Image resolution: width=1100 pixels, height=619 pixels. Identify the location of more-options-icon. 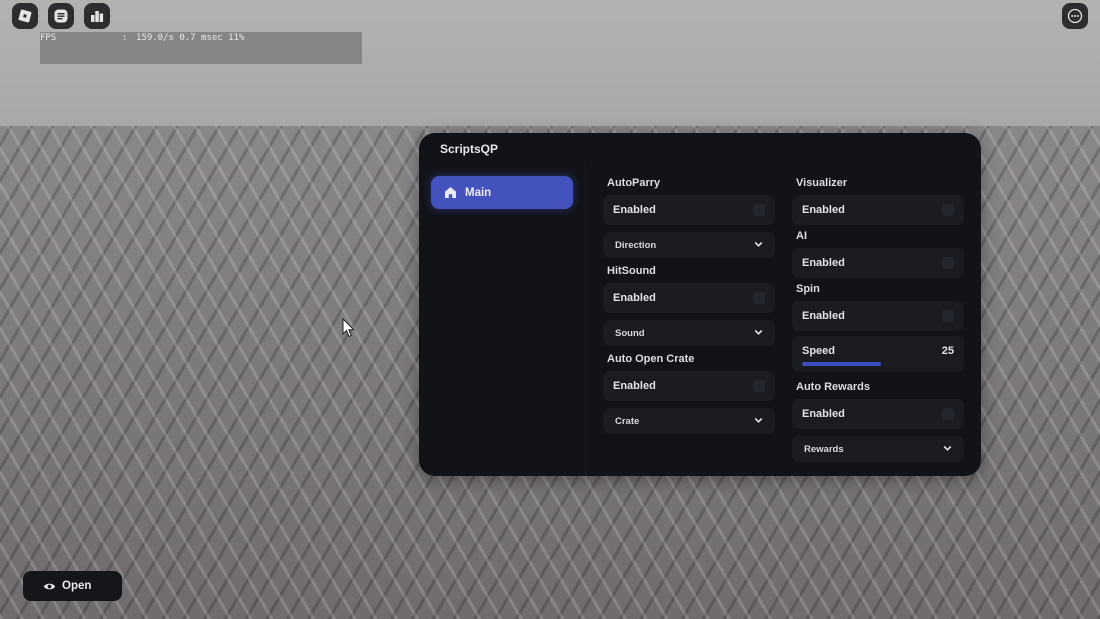
(1075, 16).